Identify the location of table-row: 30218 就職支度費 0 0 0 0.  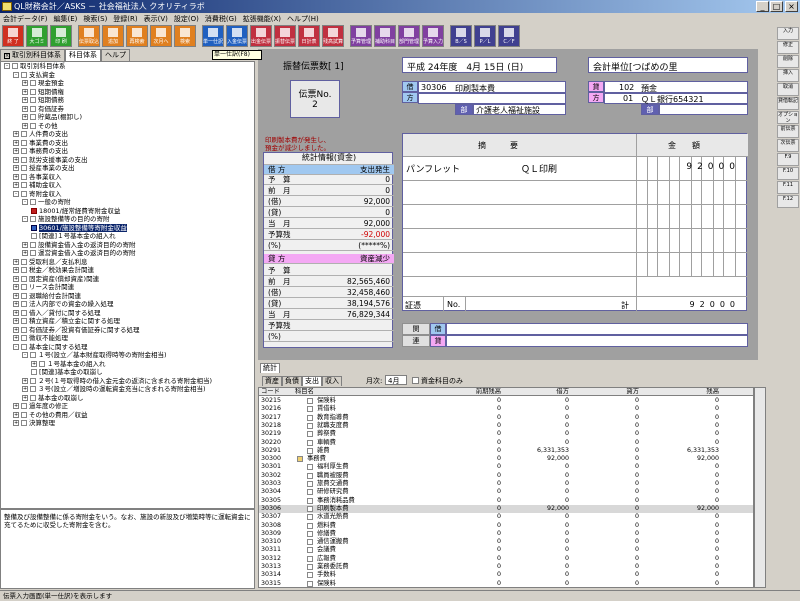
(506, 426).